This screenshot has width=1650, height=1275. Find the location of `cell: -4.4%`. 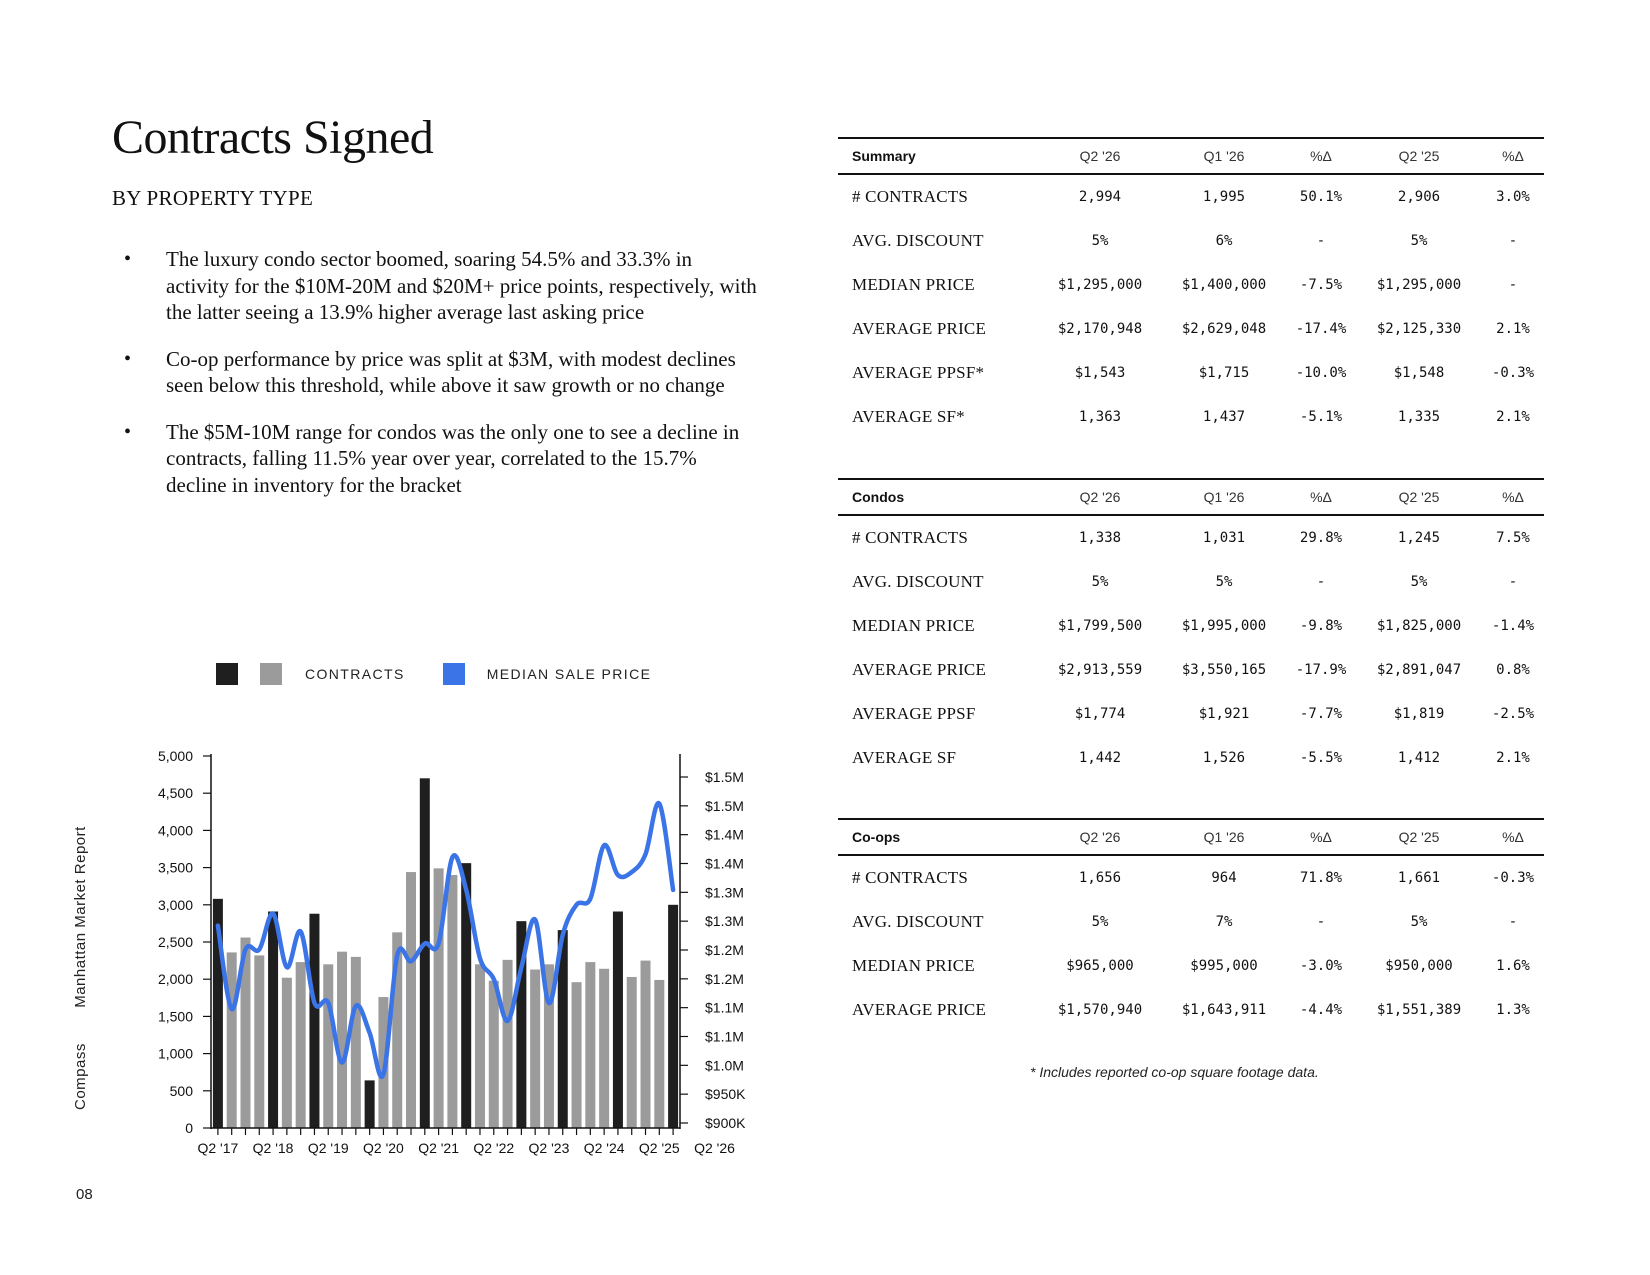

cell: -4.4% is located at coordinates (1321, 1010).